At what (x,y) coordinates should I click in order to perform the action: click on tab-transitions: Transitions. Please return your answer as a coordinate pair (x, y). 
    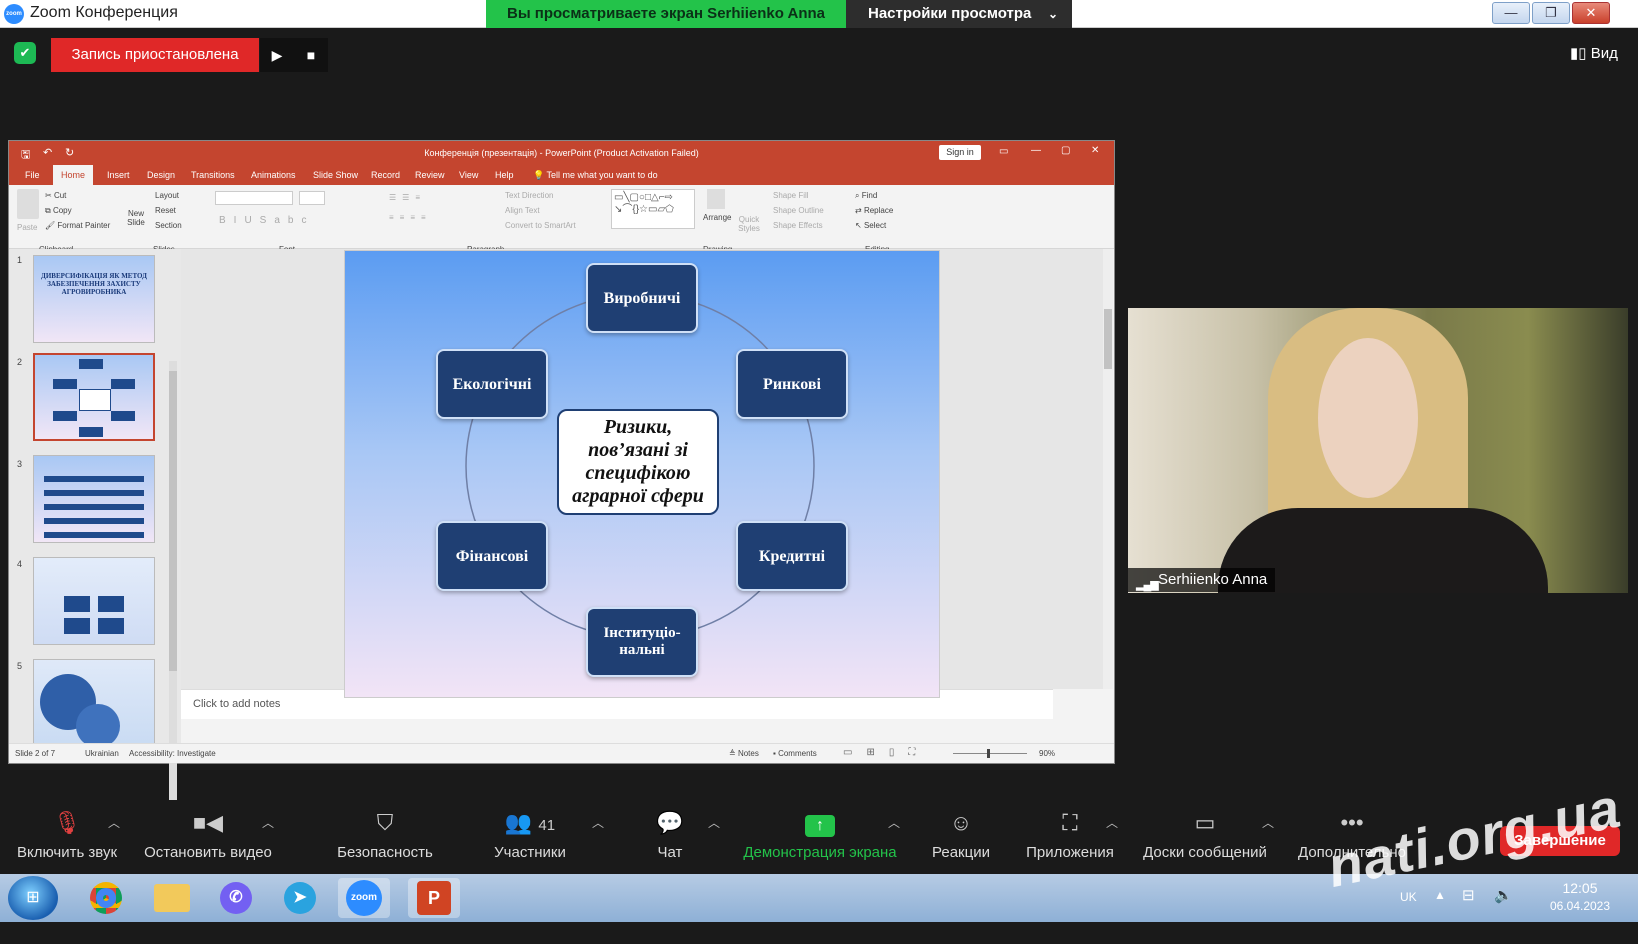
    Looking at the image, I should click on (213, 175).